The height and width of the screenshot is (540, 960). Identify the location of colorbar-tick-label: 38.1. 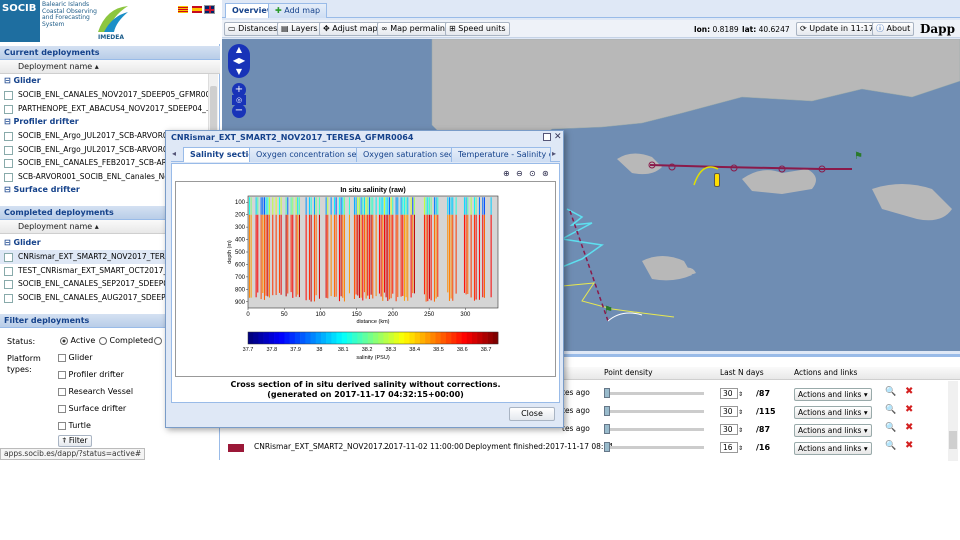
(343, 350).